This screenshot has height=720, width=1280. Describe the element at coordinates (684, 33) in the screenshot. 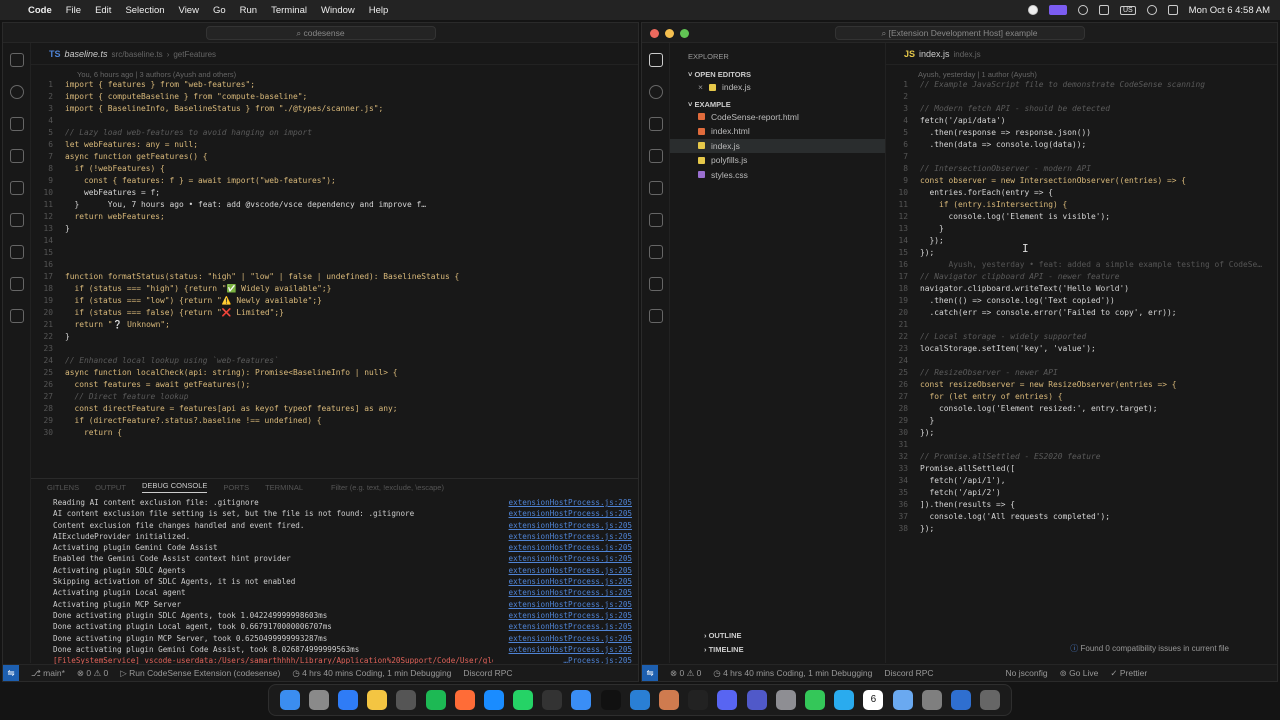

I see `zoom-window-icon` at that location.